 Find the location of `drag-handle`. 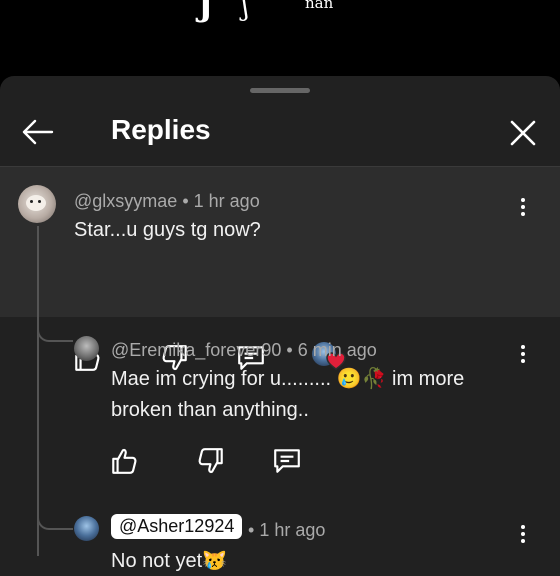

drag-handle is located at coordinates (280, 90).